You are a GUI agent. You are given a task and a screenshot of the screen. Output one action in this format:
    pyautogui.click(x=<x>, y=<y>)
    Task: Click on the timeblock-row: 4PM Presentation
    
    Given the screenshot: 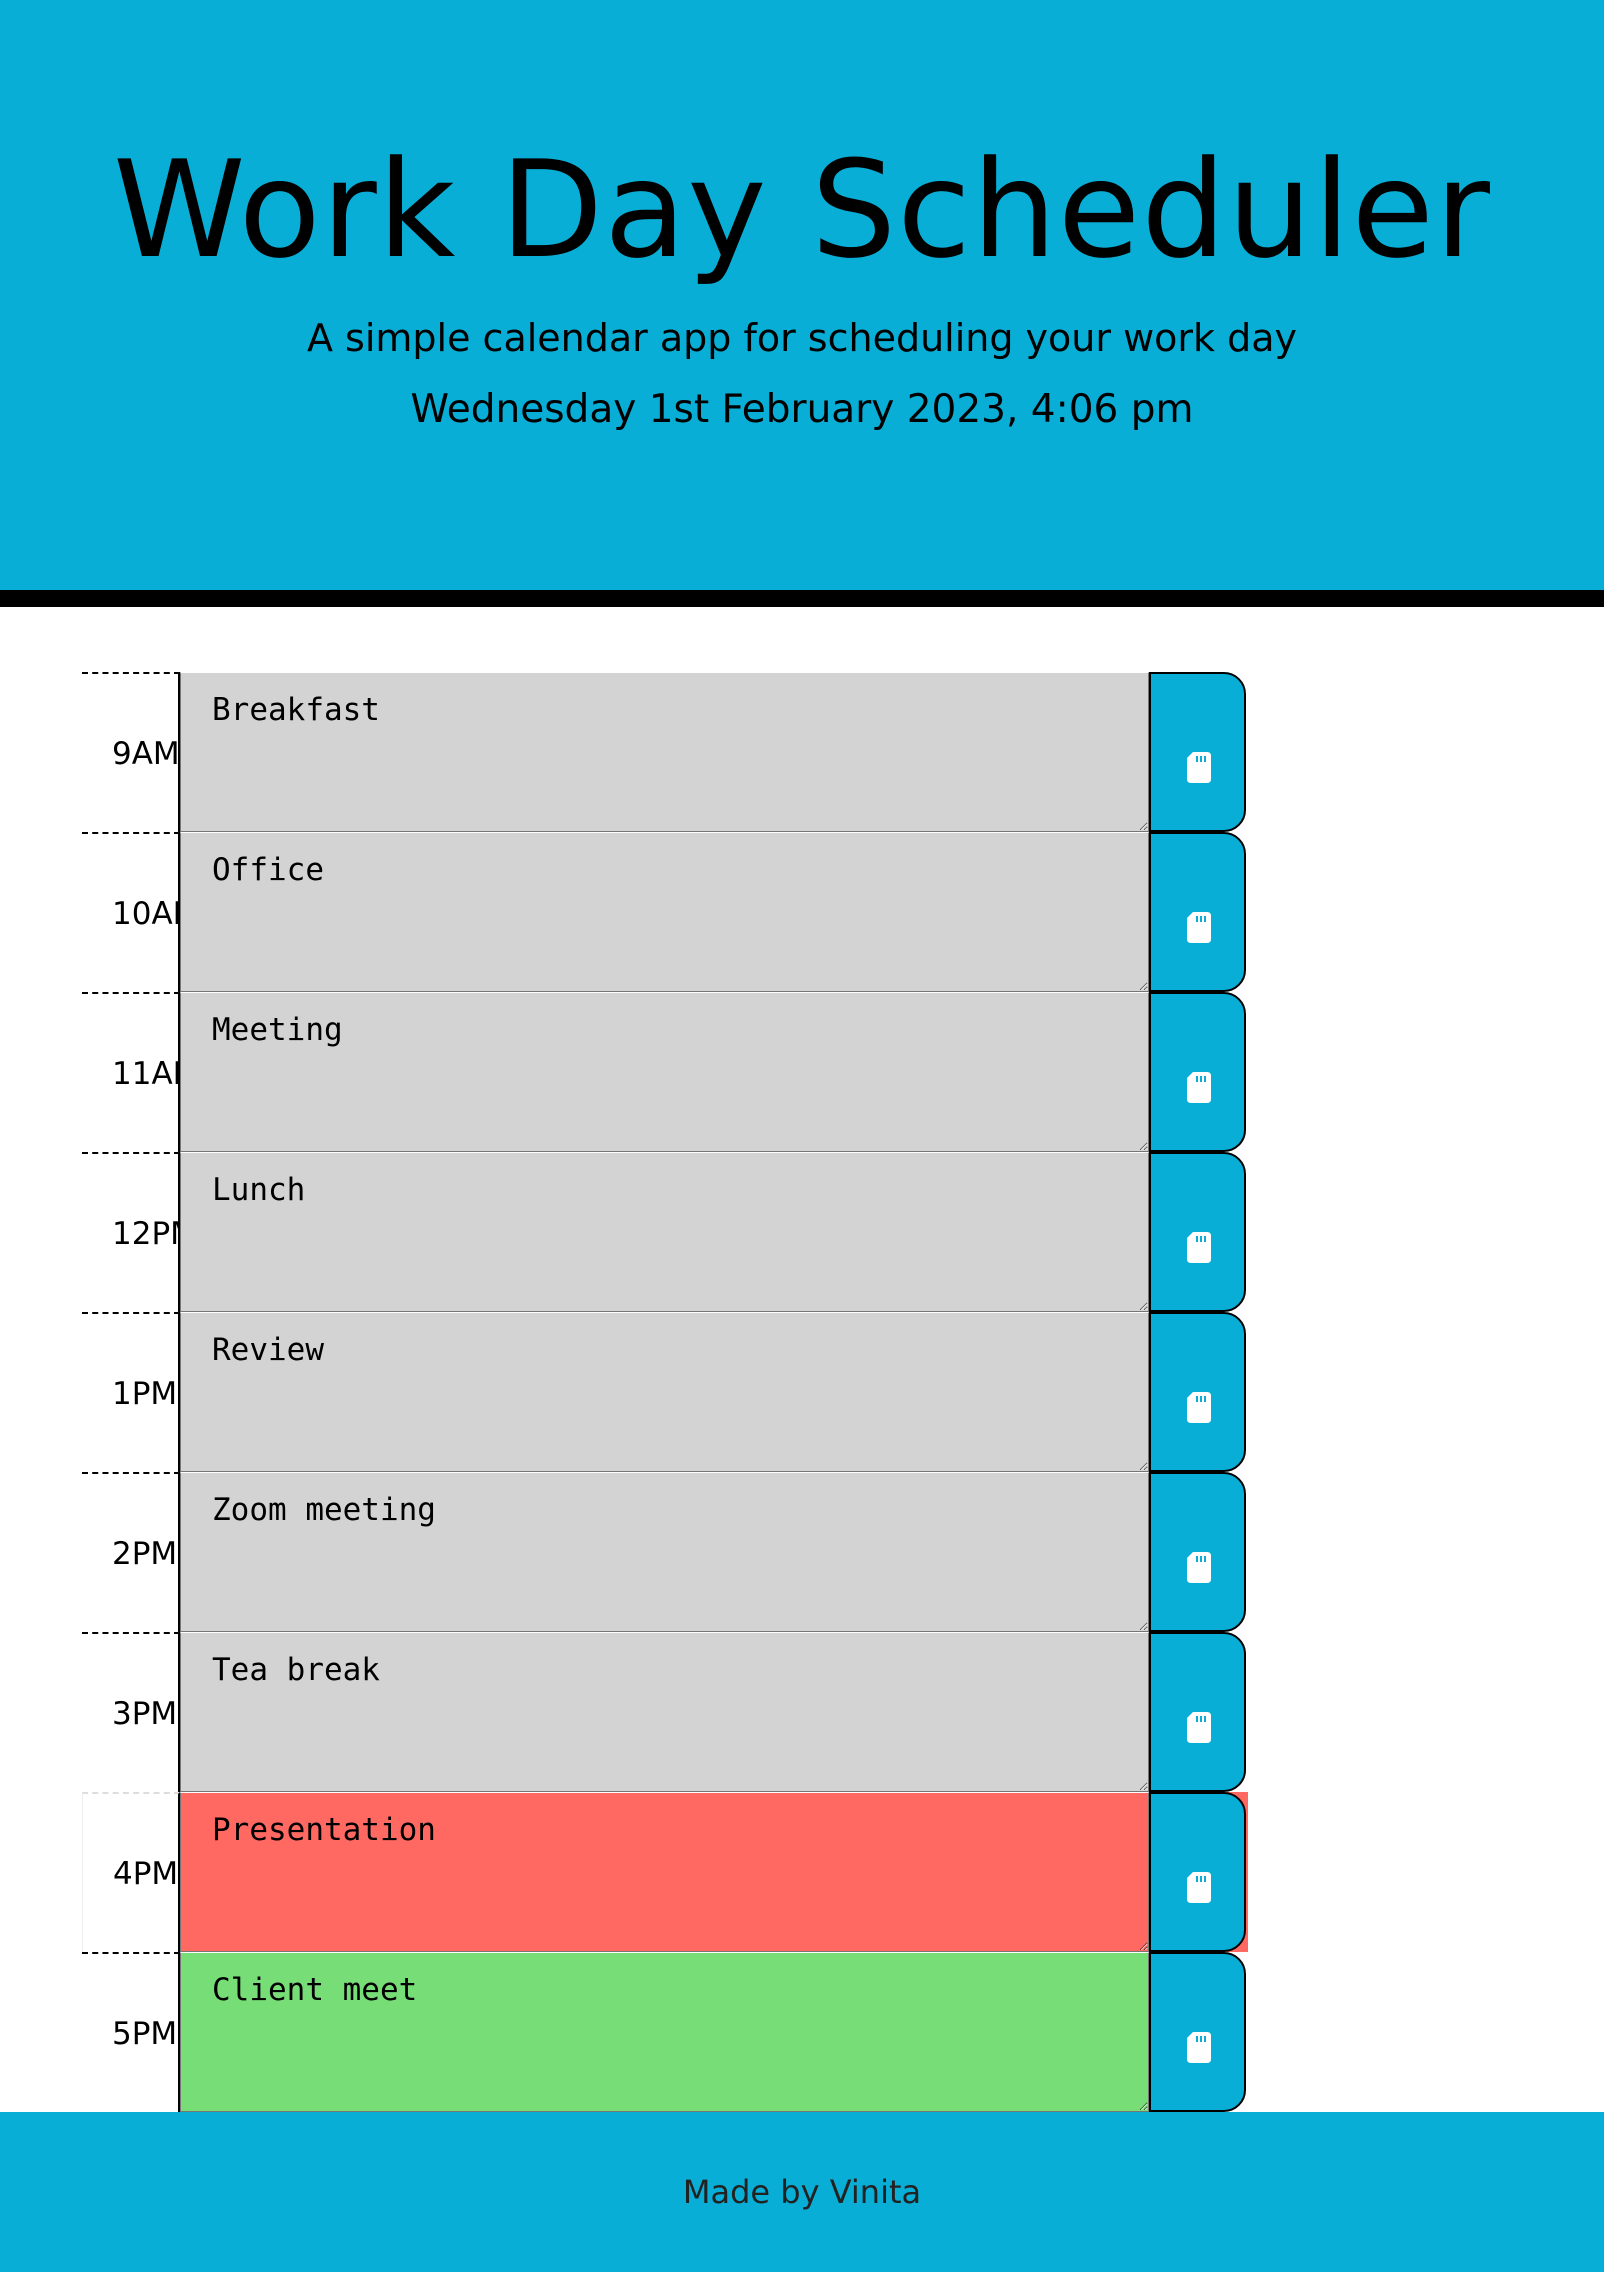 What is the action you would take?
    pyautogui.click(x=665, y=1872)
    